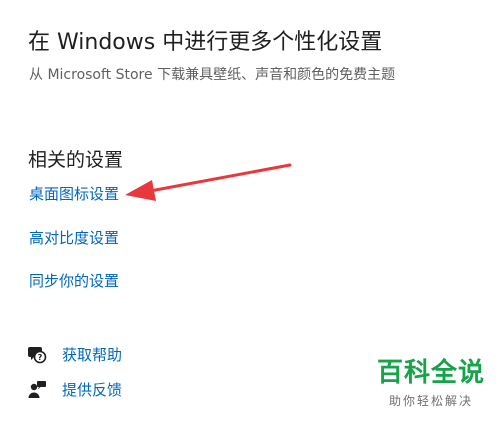 The image size is (500, 421). I want to click on personalize-heading: 在 Windows 中进行更多个性化设置, so click(205, 42).